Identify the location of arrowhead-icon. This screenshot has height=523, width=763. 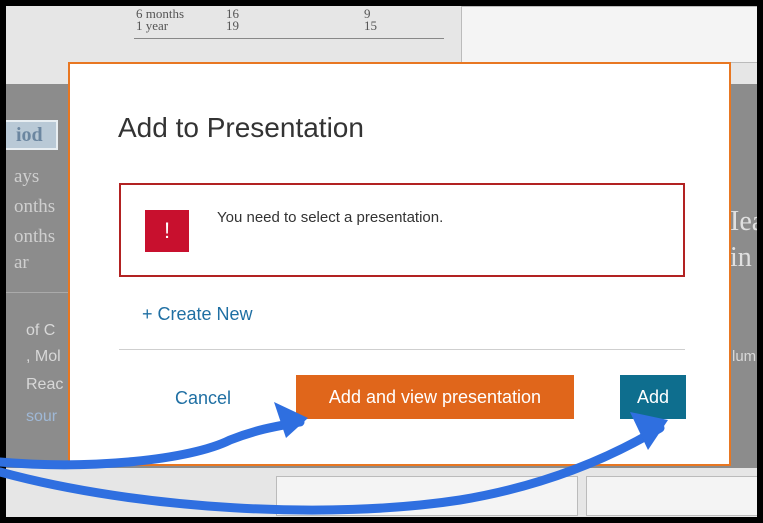
(291, 420).